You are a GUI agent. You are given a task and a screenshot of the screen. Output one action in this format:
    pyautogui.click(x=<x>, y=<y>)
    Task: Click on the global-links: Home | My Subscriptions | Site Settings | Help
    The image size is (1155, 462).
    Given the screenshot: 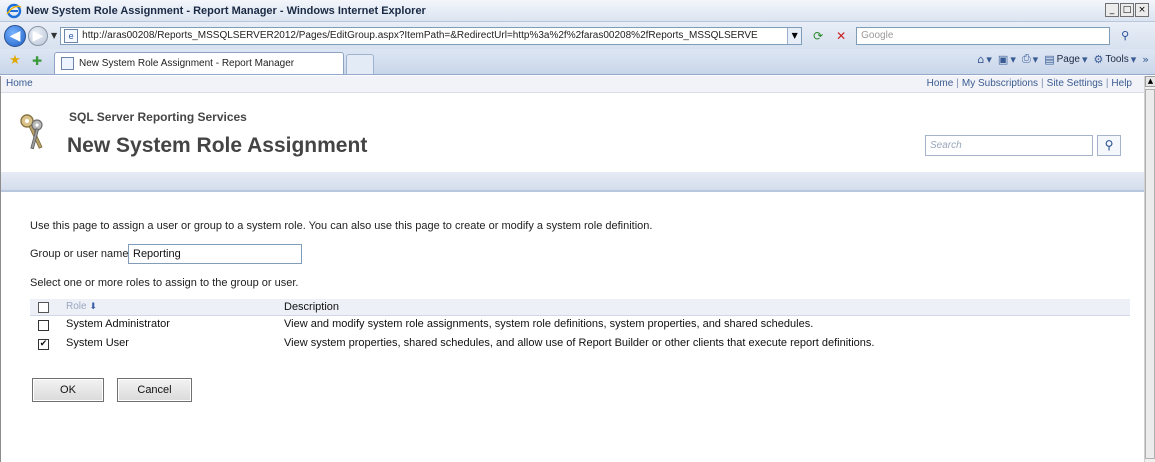 What is the action you would take?
    pyautogui.click(x=1029, y=83)
    